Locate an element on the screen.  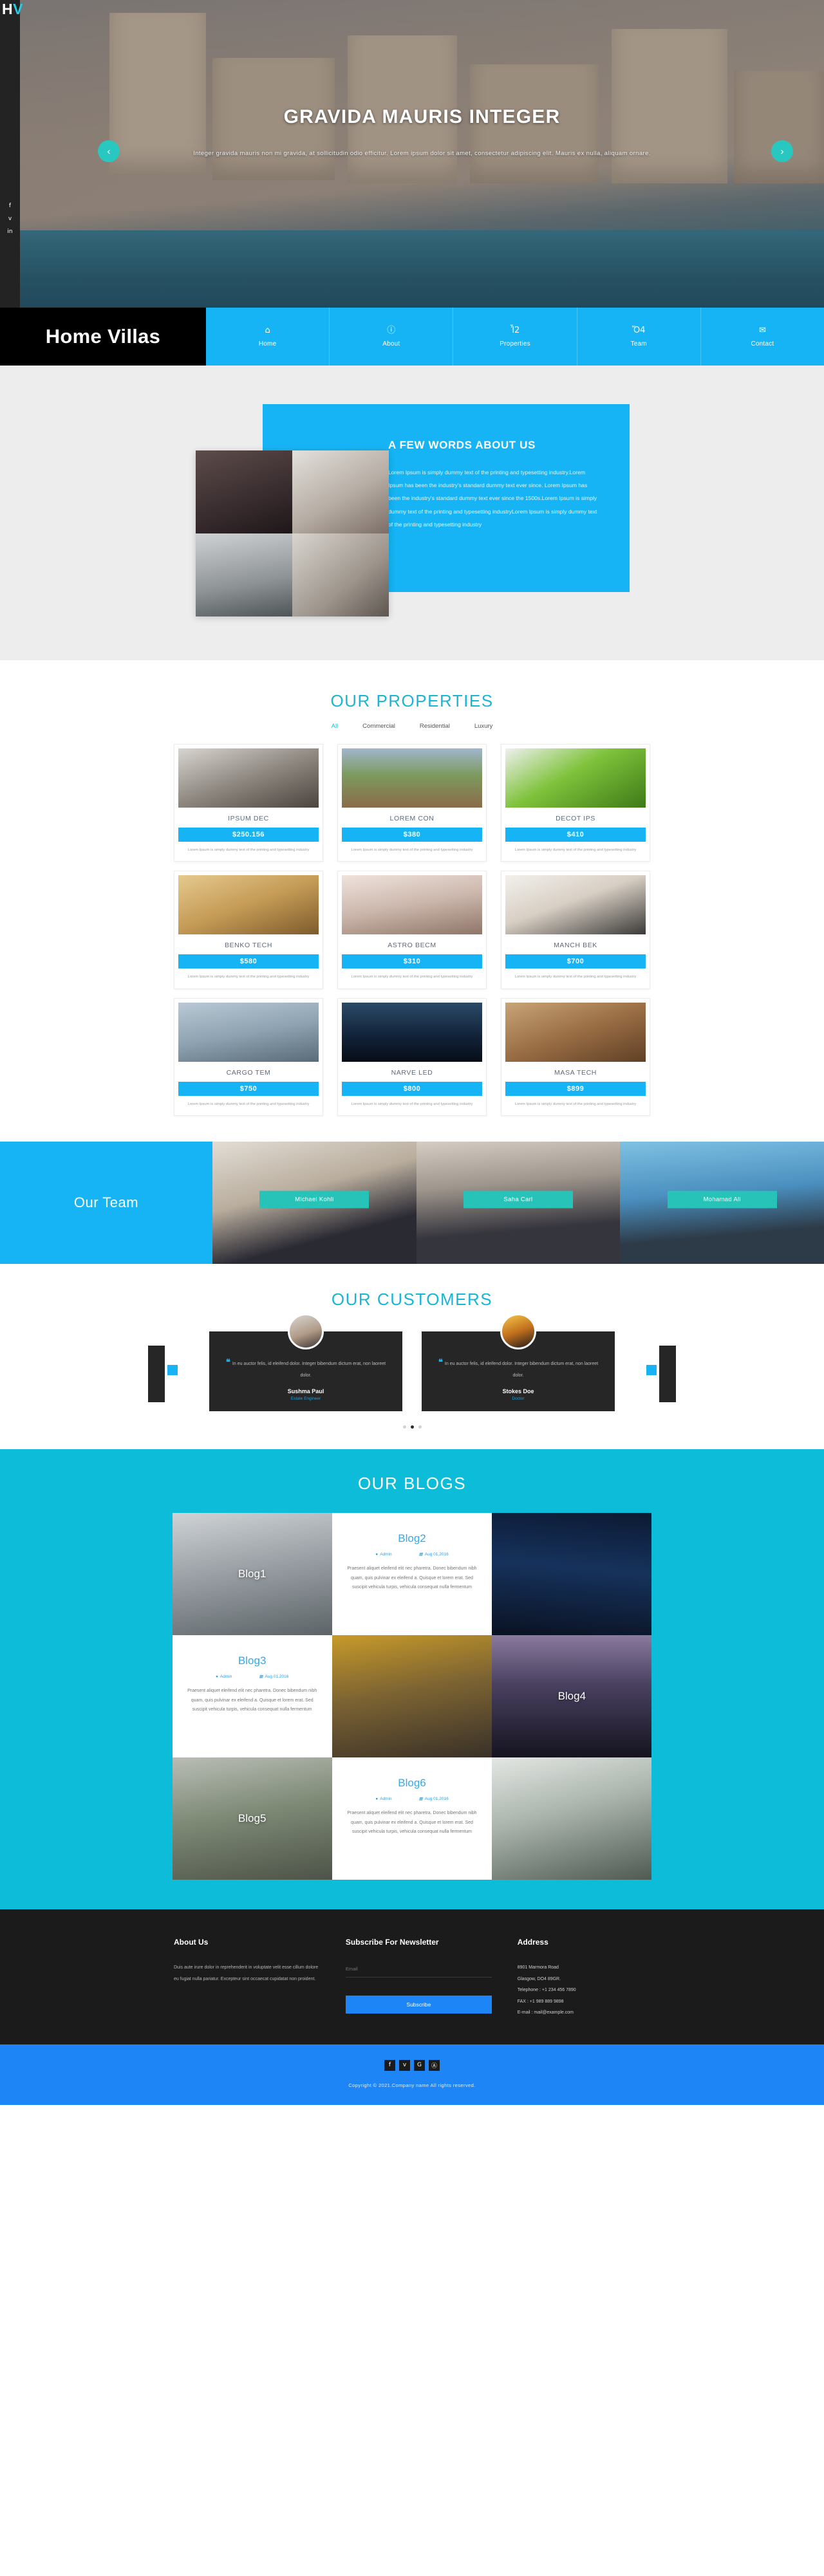
email-input is located at coordinates (419, 1970).